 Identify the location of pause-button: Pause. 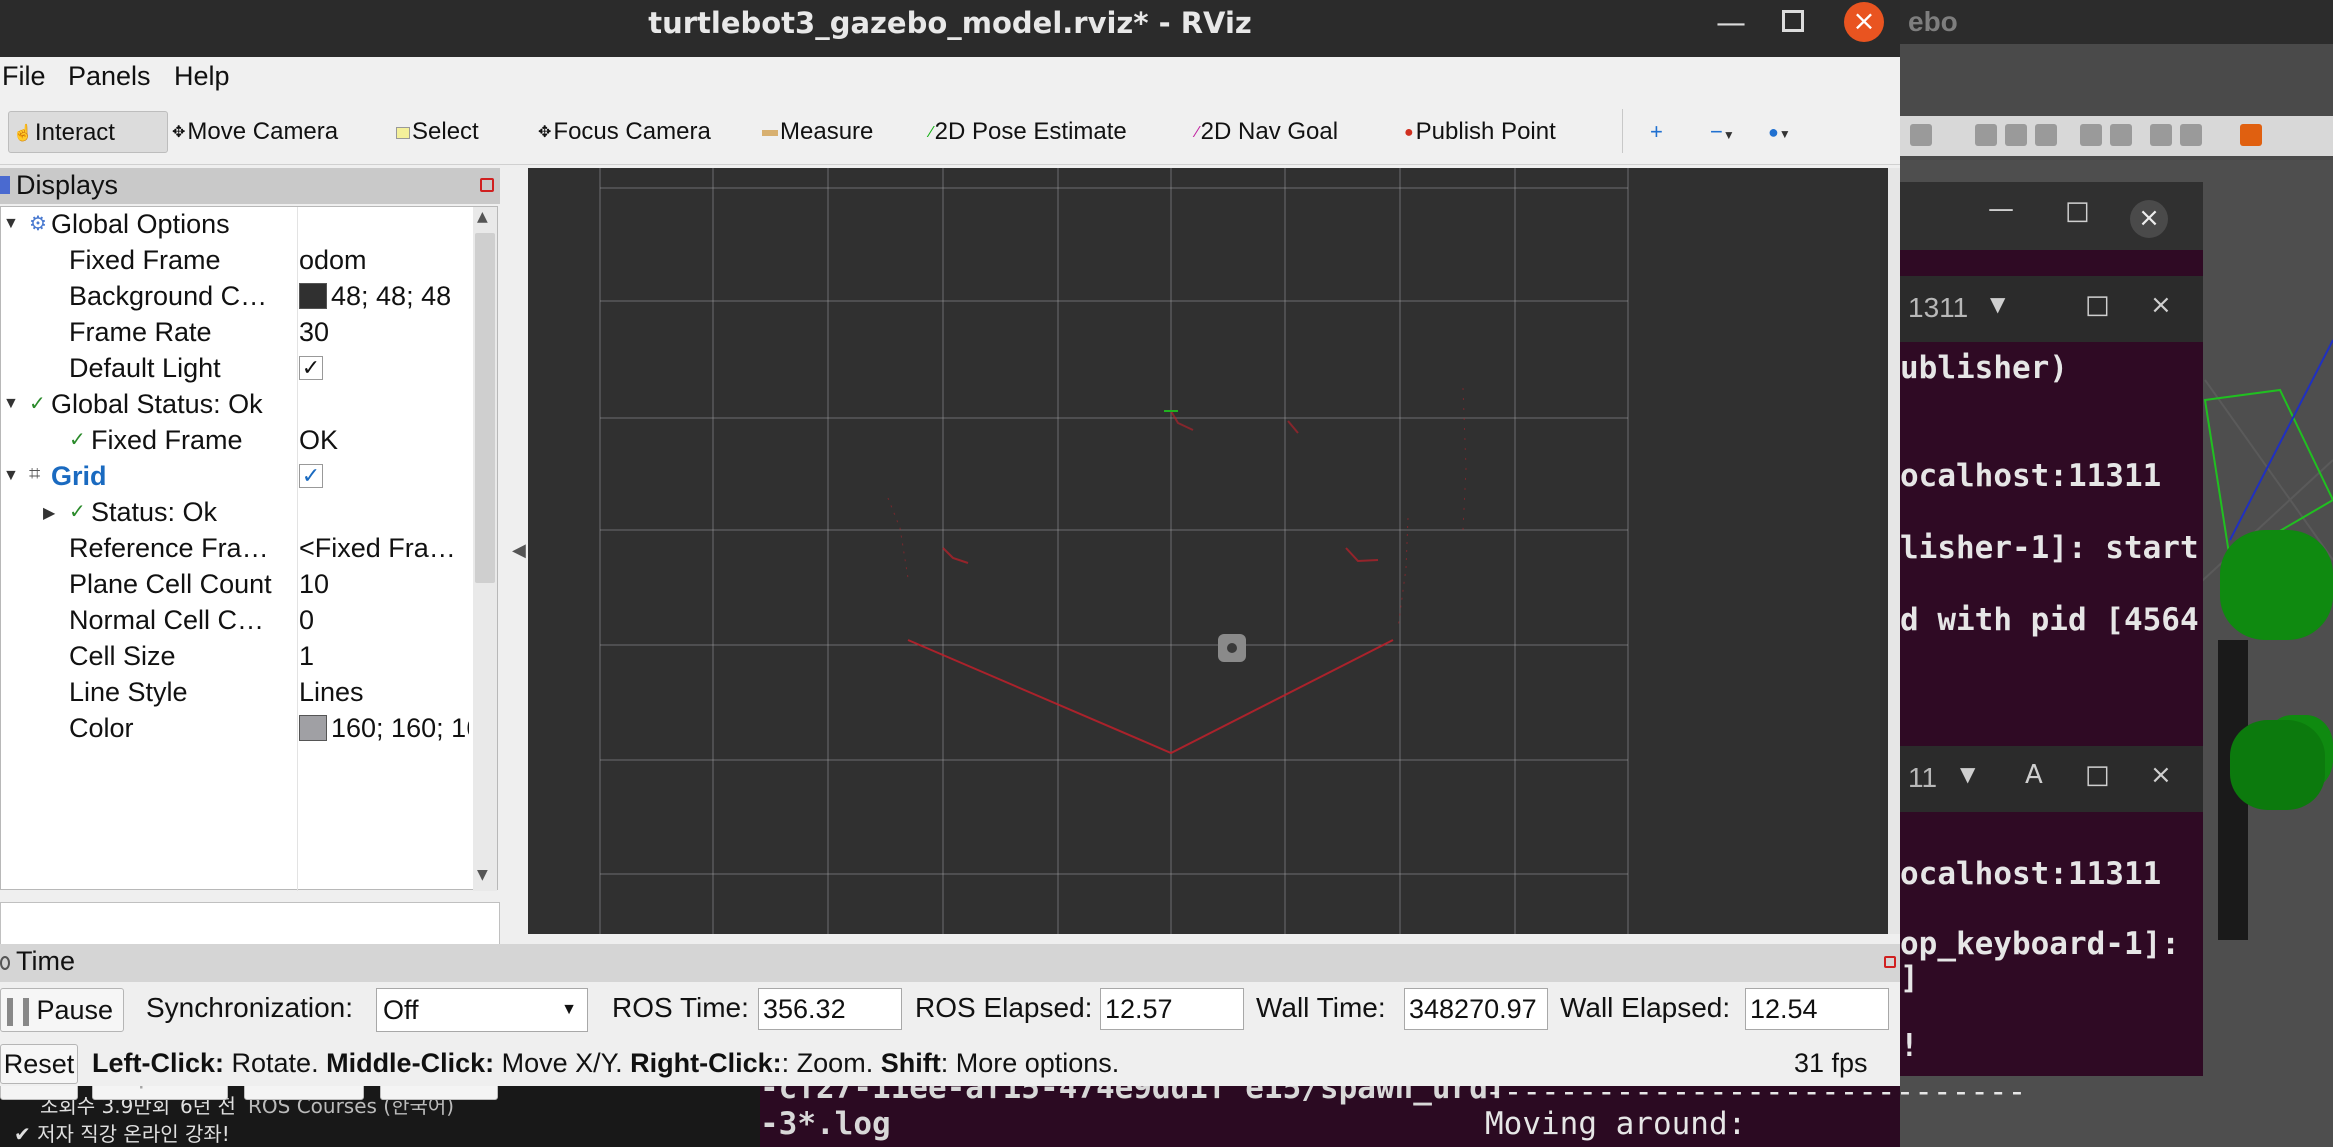
(62, 1010).